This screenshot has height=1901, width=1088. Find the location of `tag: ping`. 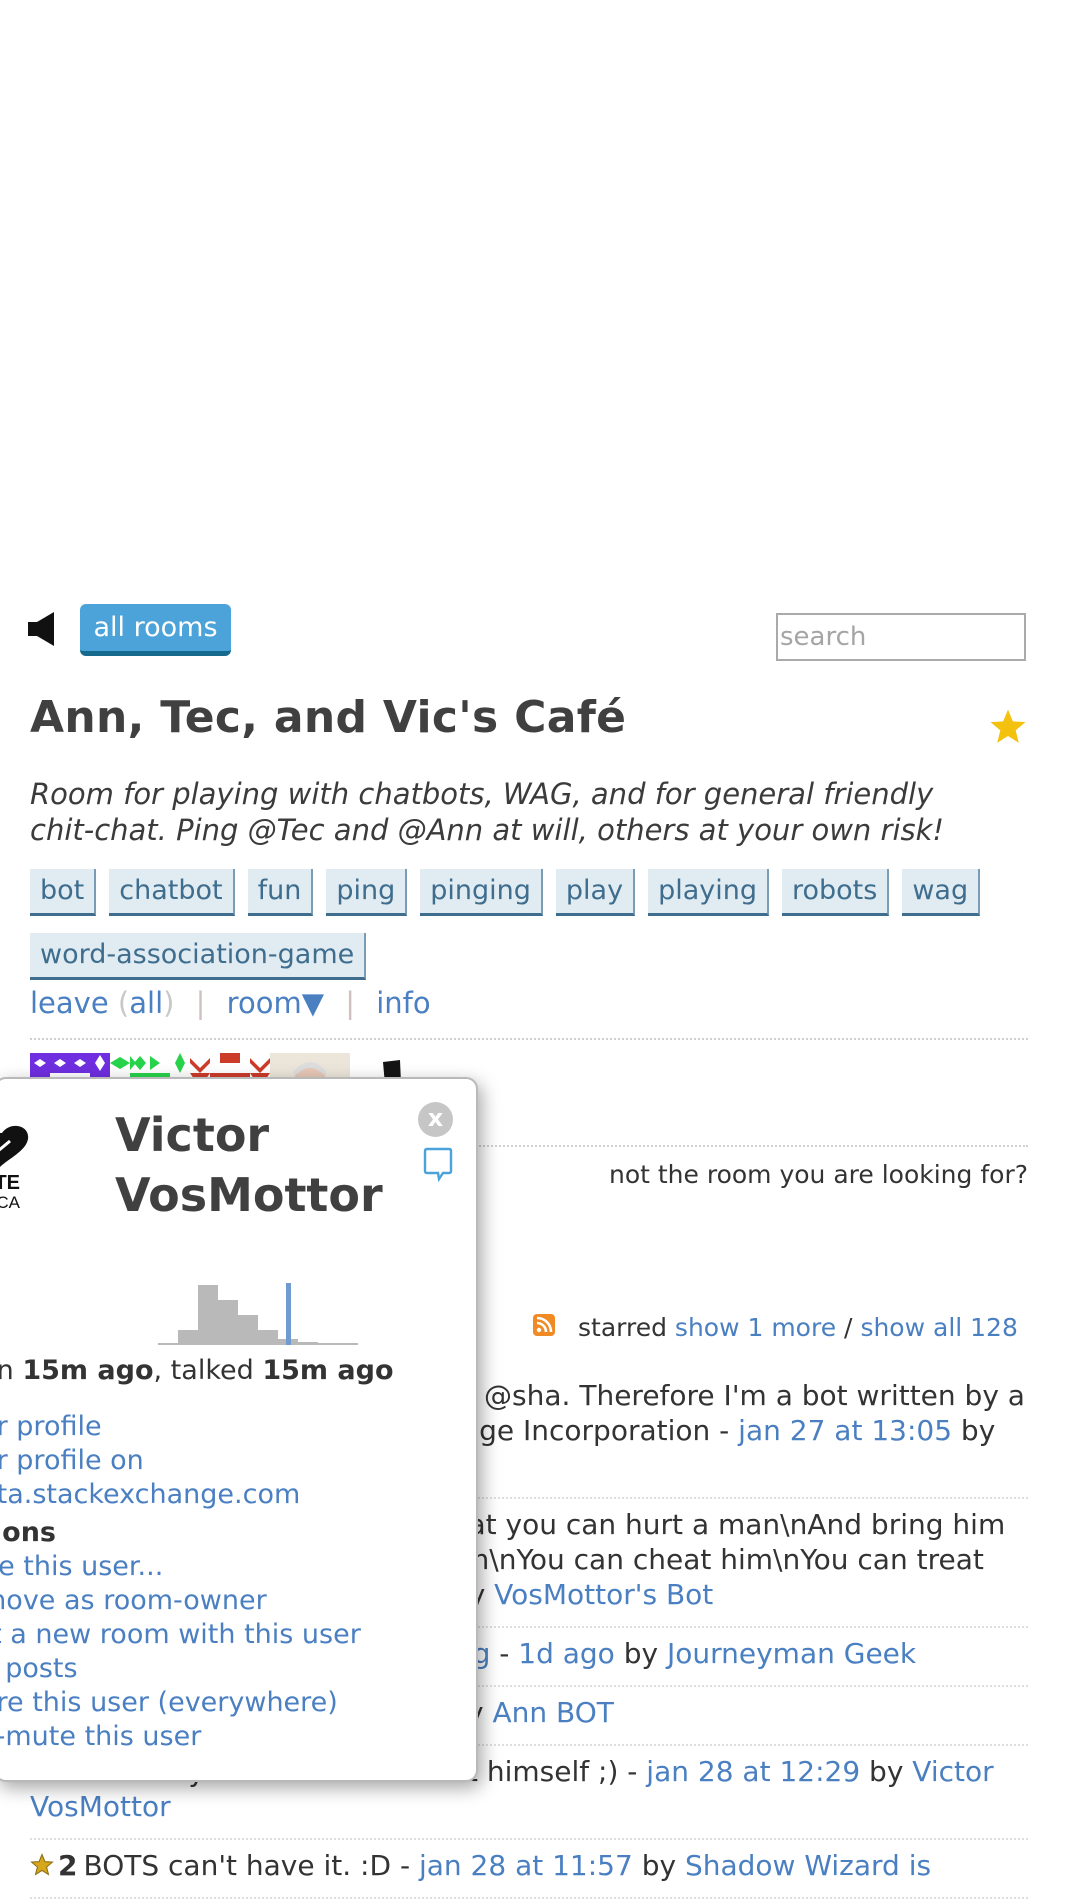

tag: ping is located at coordinates (367, 892).